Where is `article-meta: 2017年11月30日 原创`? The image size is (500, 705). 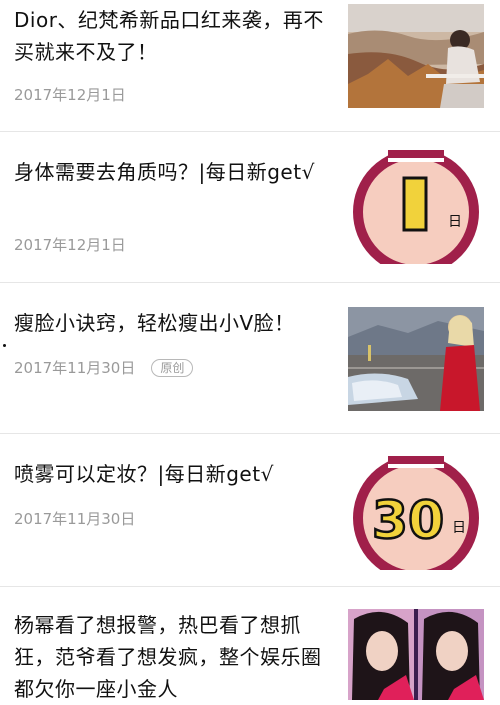
article-meta: 2017年11月30日 原创 is located at coordinates (104, 367).